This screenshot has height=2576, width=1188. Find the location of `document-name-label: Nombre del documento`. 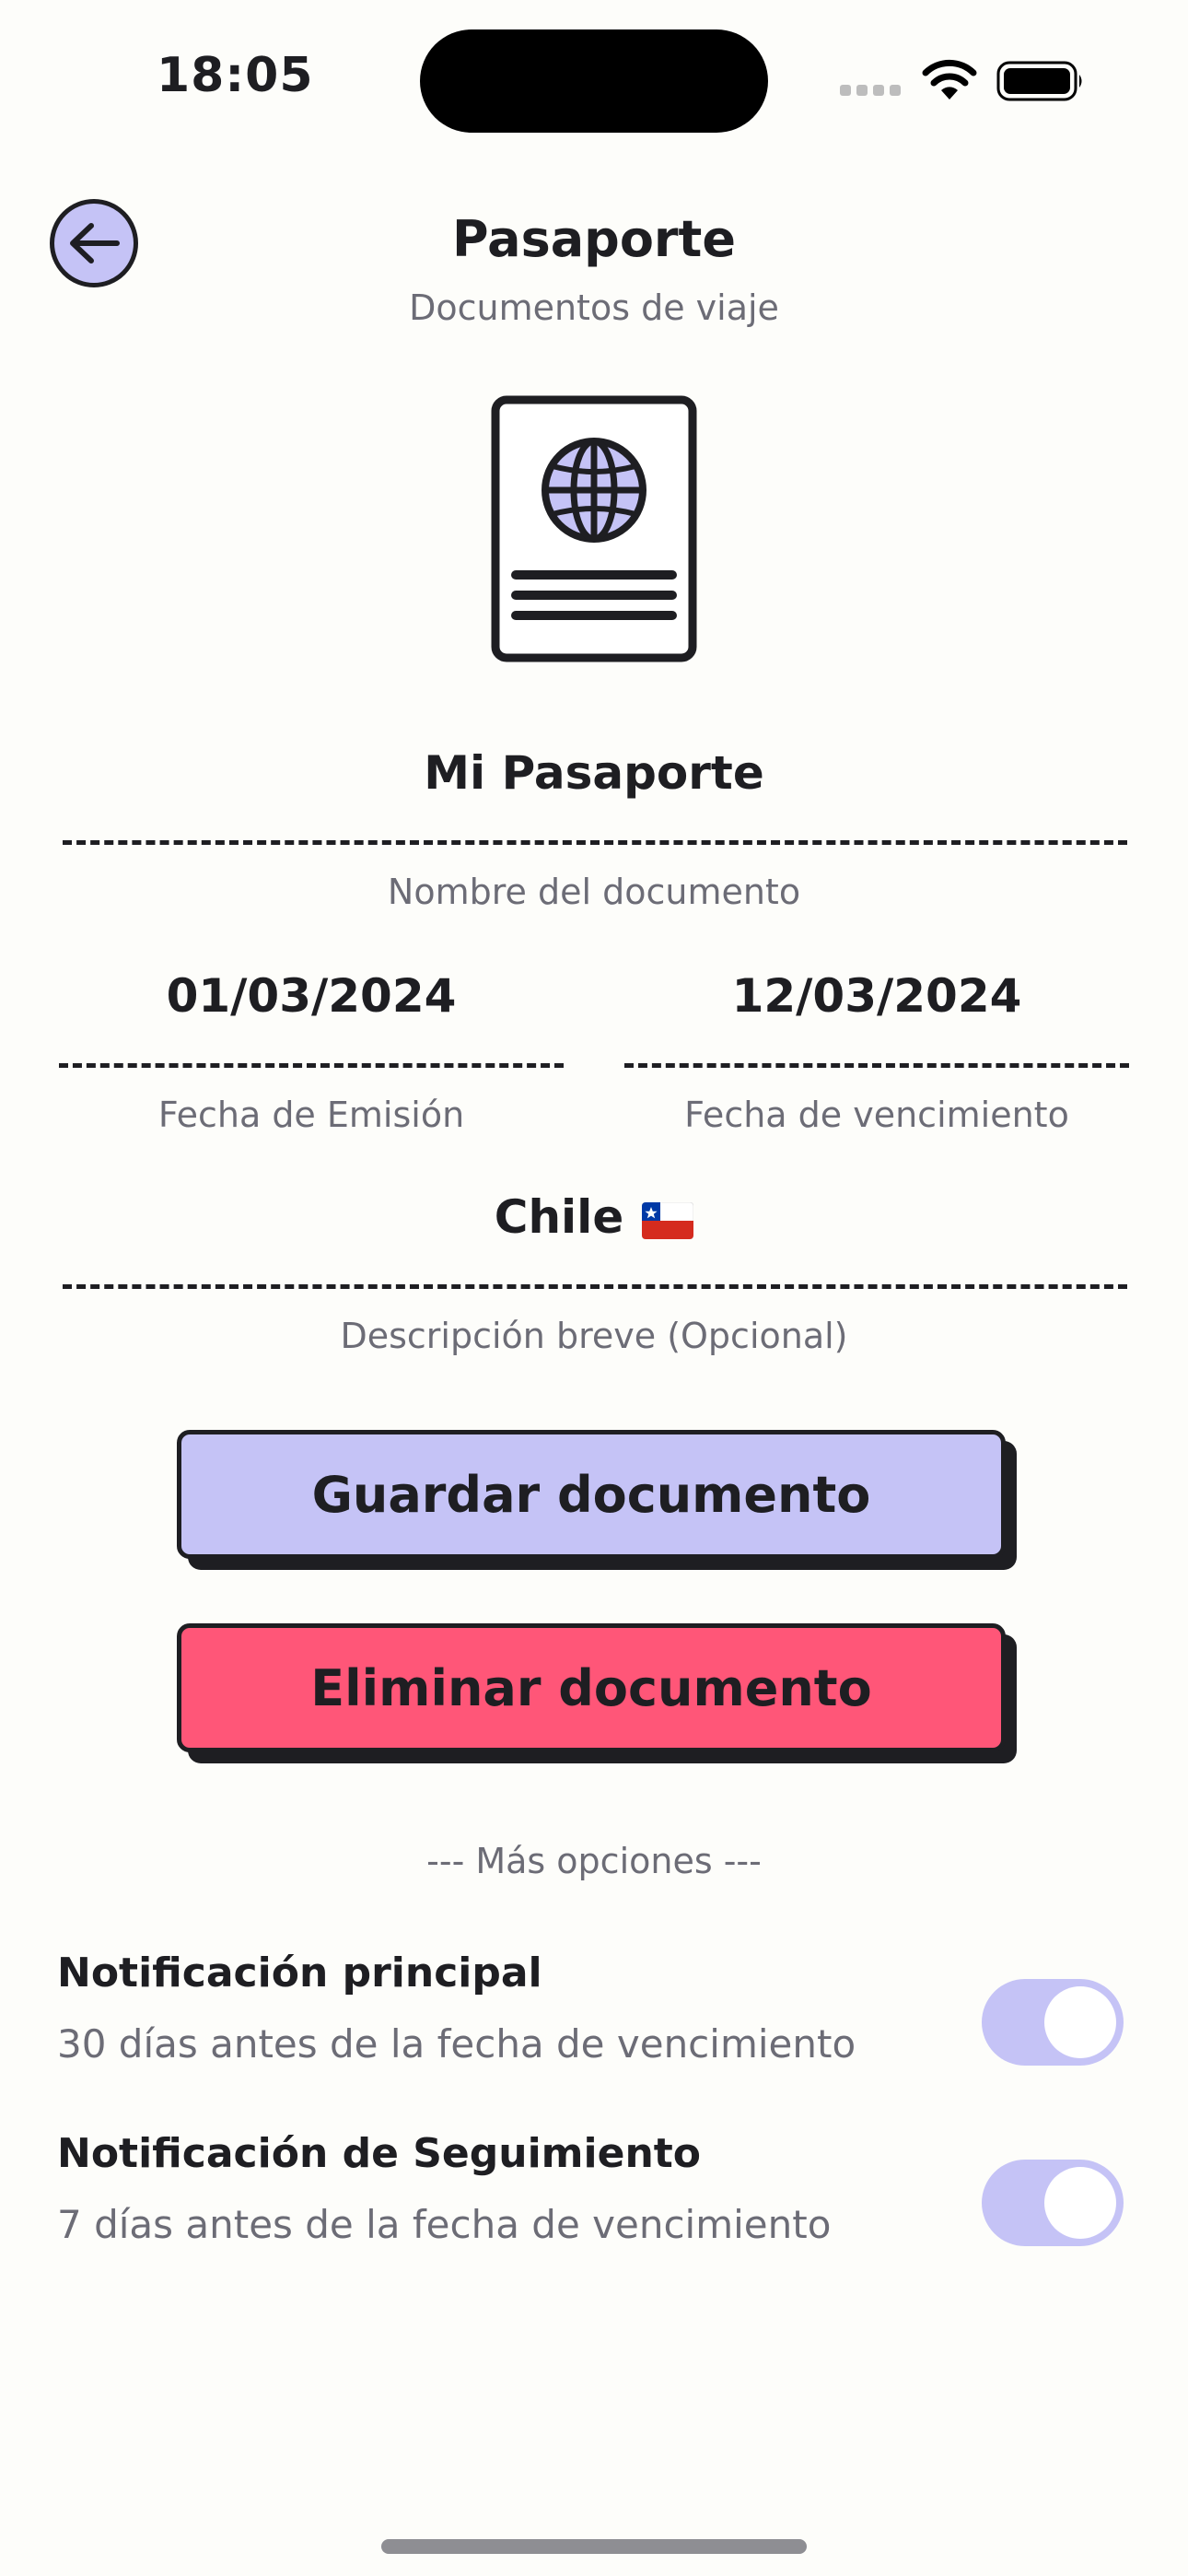

document-name-label: Nombre del documento is located at coordinates (594, 892).